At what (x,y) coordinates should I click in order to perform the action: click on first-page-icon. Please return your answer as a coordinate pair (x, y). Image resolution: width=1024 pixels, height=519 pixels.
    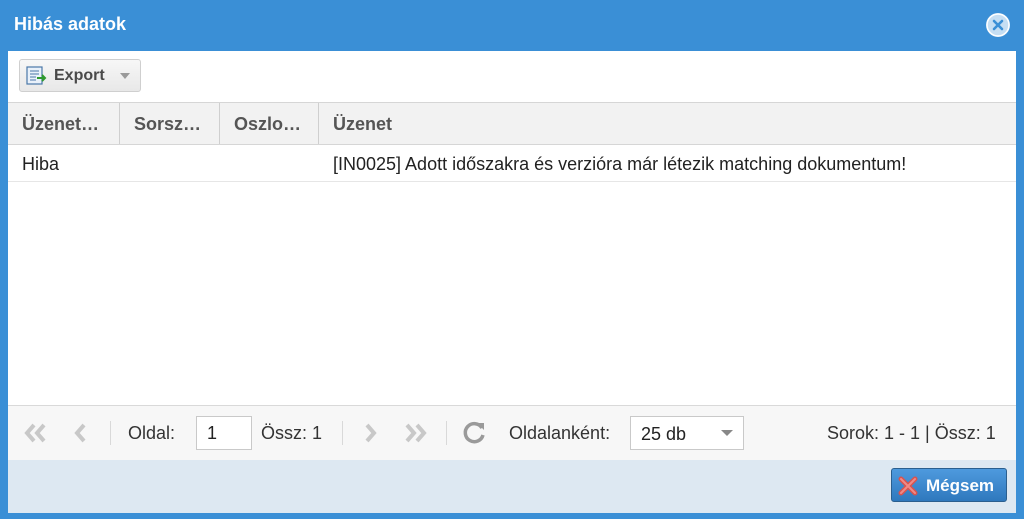
    Looking at the image, I should click on (36, 433).